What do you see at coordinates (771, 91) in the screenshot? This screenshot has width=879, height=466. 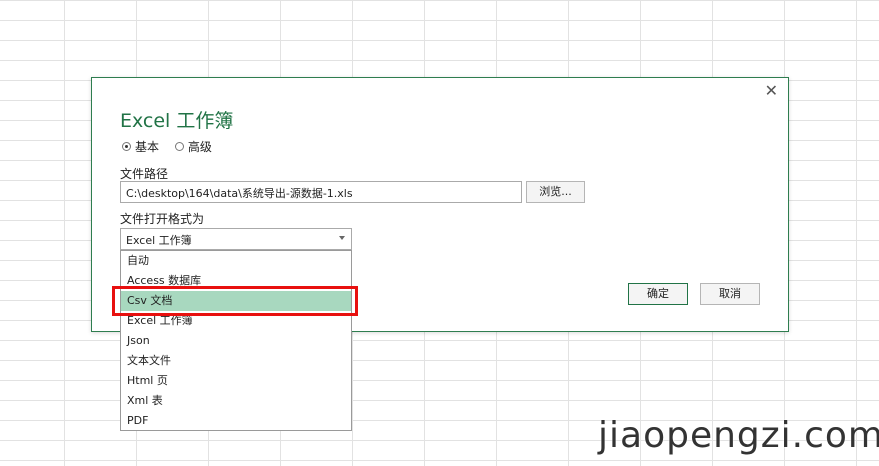 I see `close-icon: ✕` at bounding box center [771, 91].